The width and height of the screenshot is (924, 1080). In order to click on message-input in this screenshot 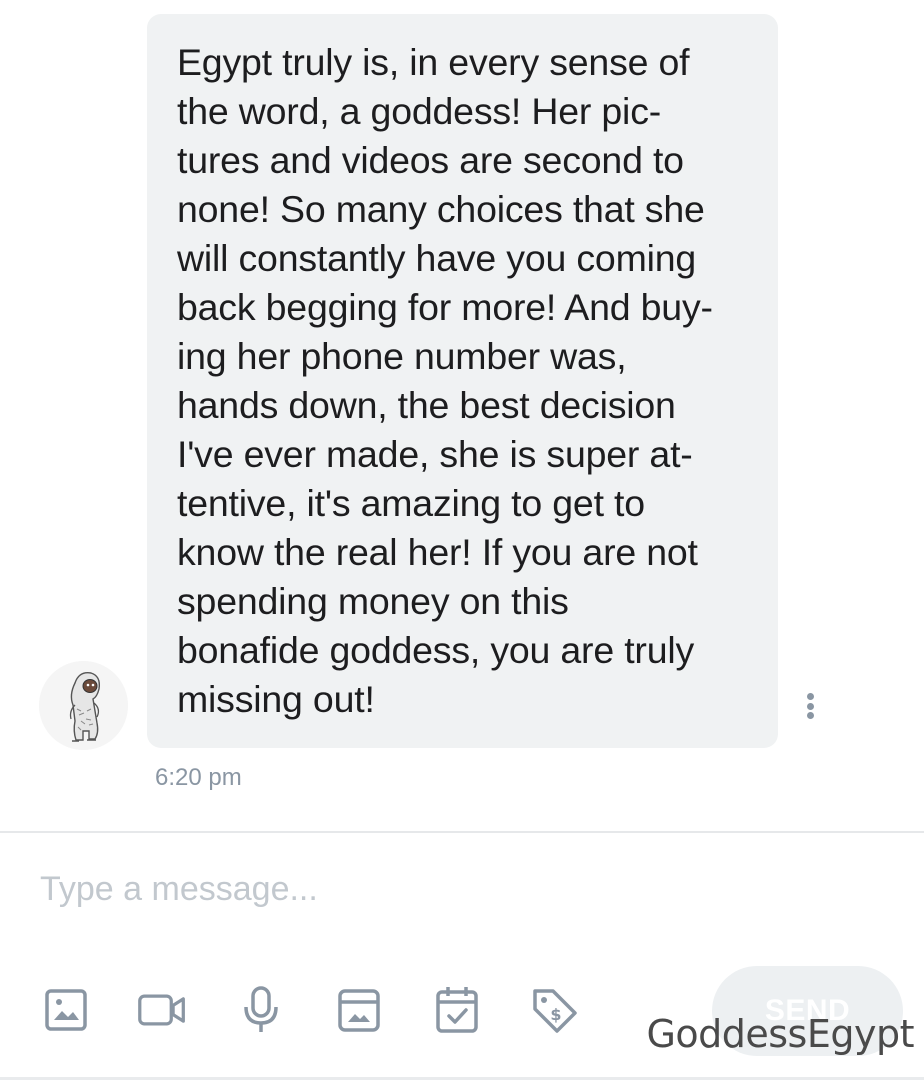, I will do `click(350, 889)`.